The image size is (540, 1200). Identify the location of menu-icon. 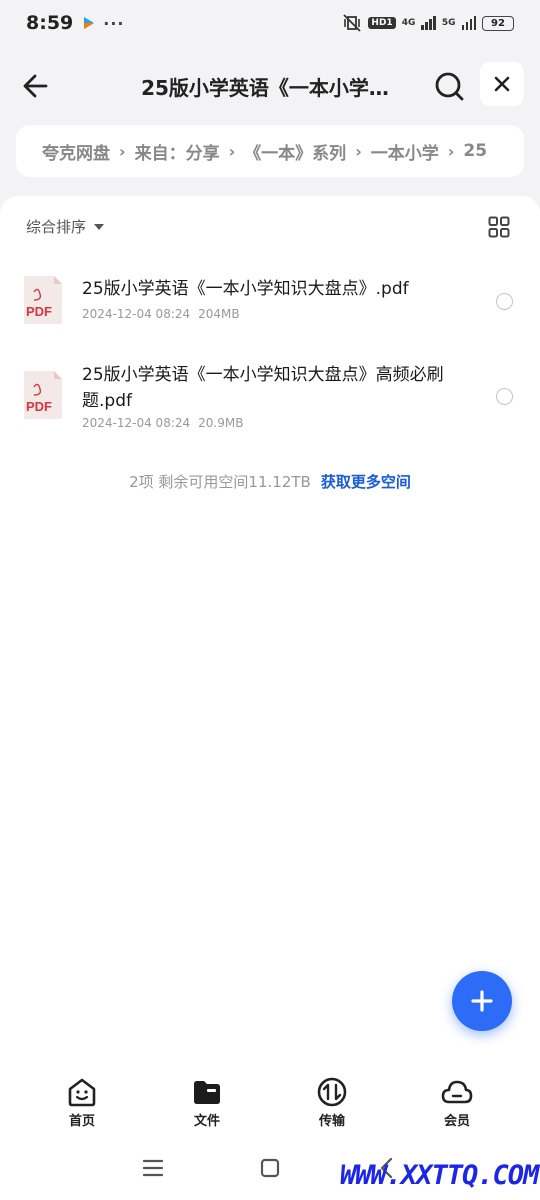
(153, 1168).